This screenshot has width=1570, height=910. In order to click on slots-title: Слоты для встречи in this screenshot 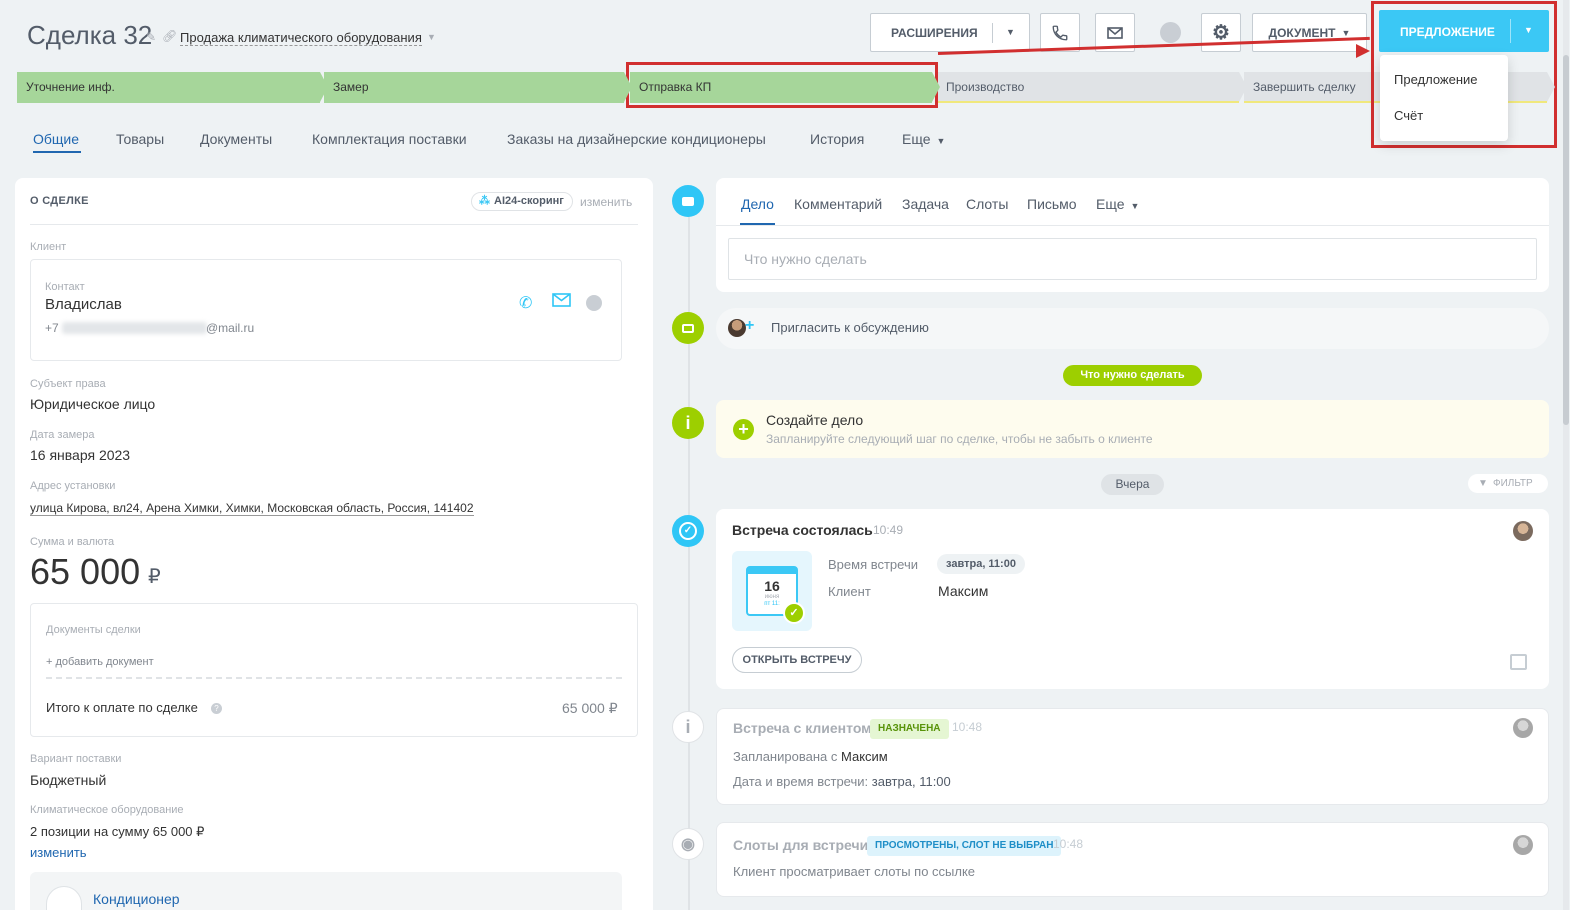, I will do `click(800, 845)`.